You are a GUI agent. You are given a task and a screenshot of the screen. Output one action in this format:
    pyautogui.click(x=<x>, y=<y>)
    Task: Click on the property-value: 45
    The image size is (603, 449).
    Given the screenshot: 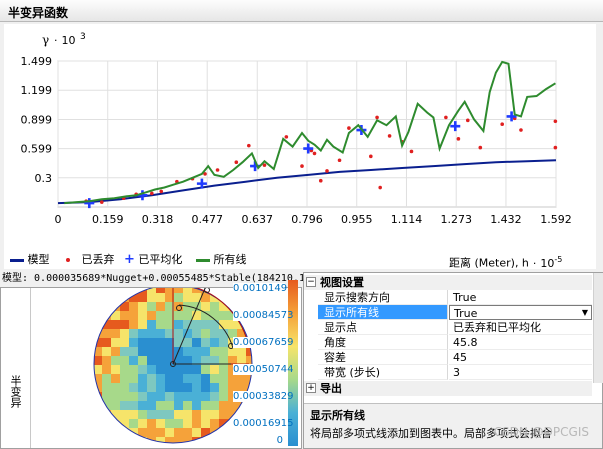 What is the action you would take?
    pyautogui.click(x=520, y=357)
    